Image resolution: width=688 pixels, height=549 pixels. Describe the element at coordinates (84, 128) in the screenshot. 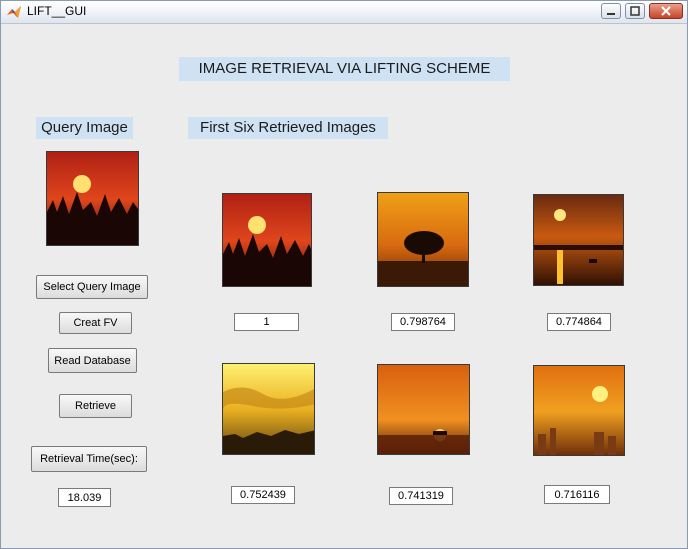

I see `query-image-label: Query Image` at that location.